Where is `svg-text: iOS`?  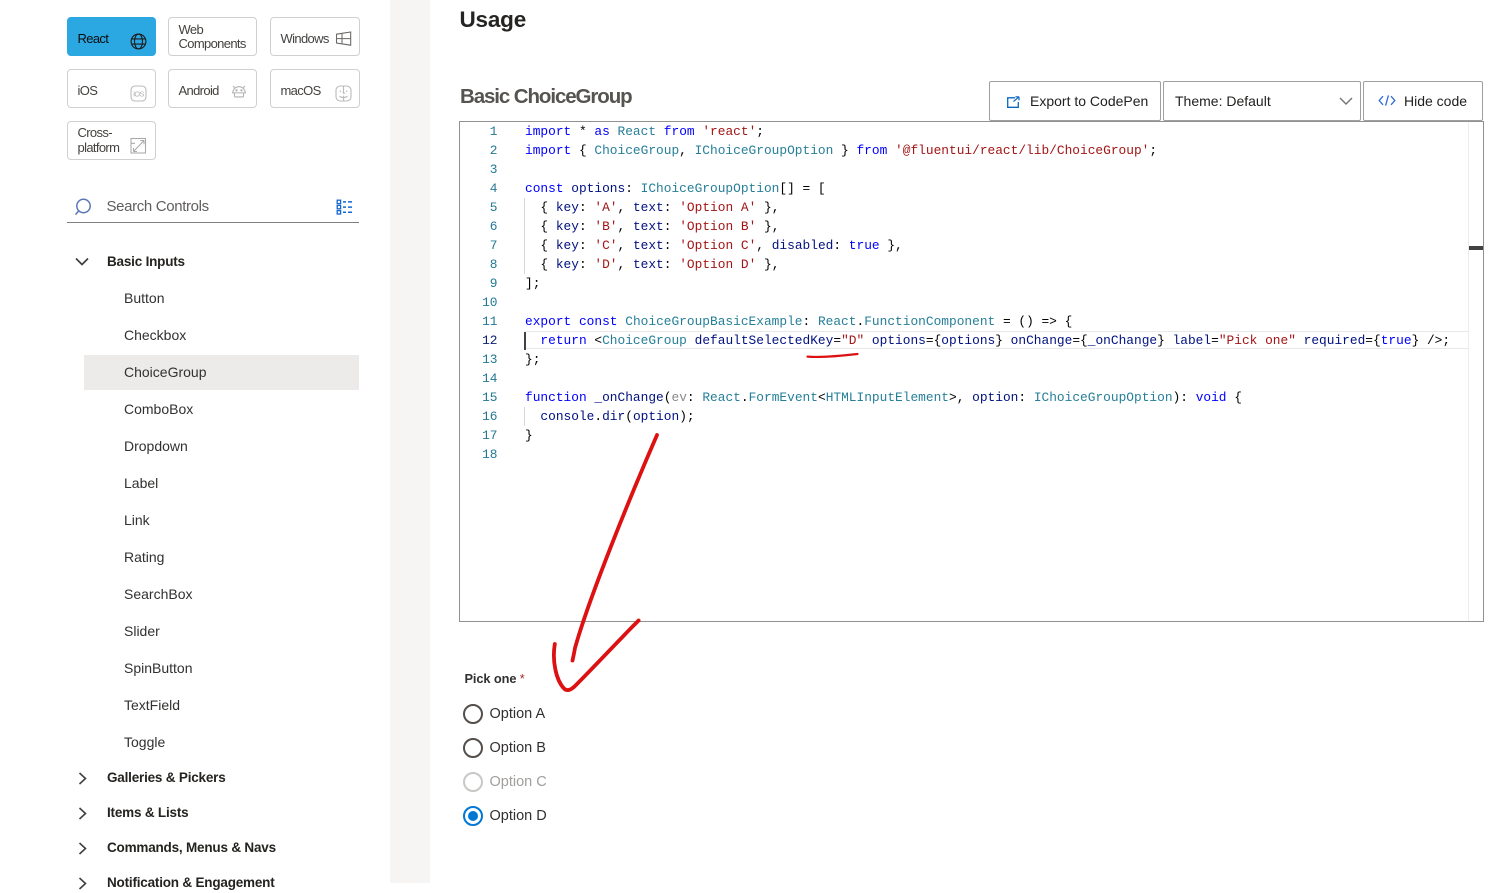
svg-text: iOS is located at coordinates (138, 93).